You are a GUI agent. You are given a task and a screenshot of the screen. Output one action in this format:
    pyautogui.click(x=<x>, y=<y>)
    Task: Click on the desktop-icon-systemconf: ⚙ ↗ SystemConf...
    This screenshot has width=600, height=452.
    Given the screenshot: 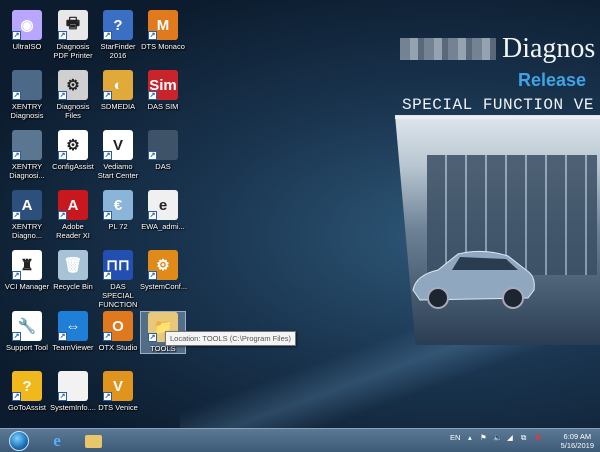 What is the action you would take?
    pyautogui.click(x=164, y=270)
    